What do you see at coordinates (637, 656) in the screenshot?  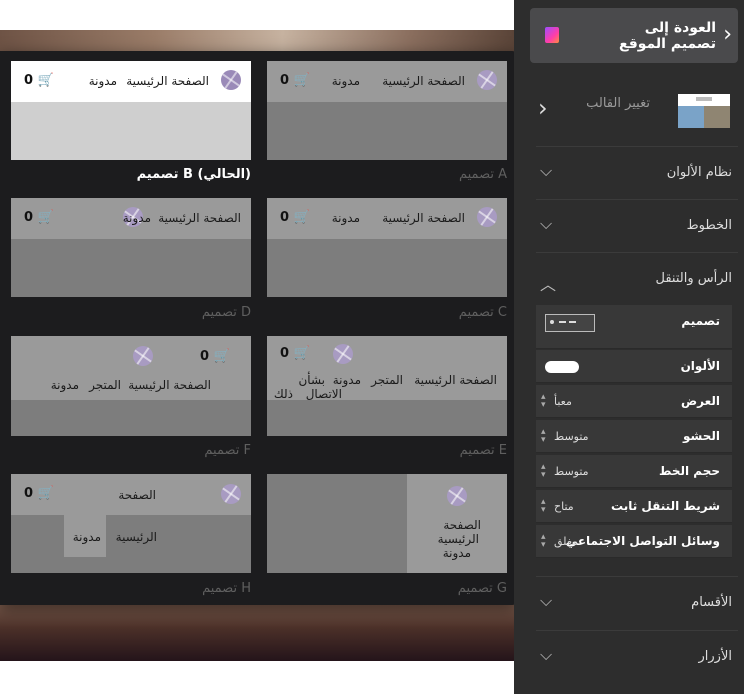 I see `section-buttons: الأزرار ⌵` at bounding box center [637, 656].